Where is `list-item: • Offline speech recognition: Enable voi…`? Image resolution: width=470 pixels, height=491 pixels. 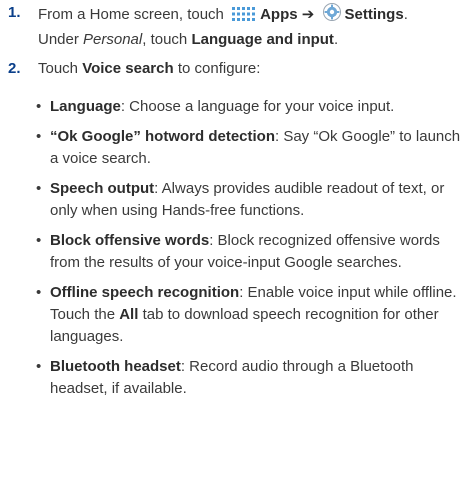
list-item: • Offline speech recognition: Enable voi… is located at coordinates (250, 315).